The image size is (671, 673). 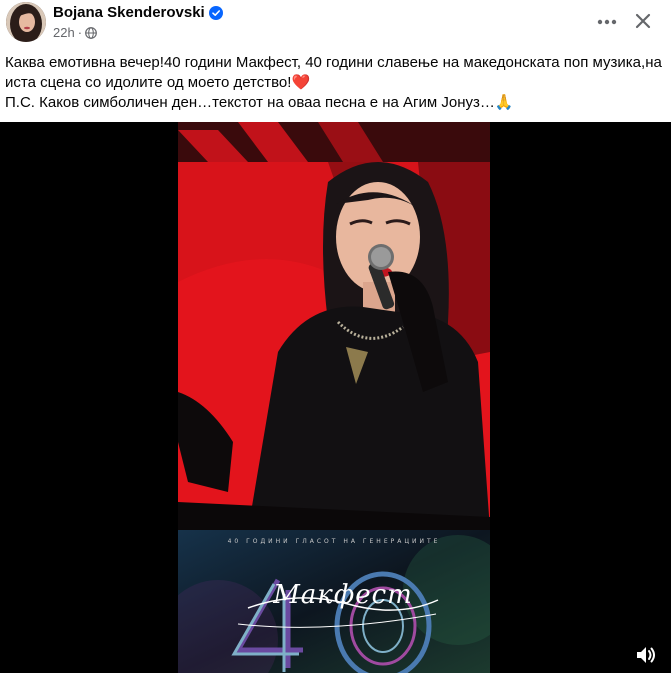 I want to click on avatar, so click(x=26, y=22).